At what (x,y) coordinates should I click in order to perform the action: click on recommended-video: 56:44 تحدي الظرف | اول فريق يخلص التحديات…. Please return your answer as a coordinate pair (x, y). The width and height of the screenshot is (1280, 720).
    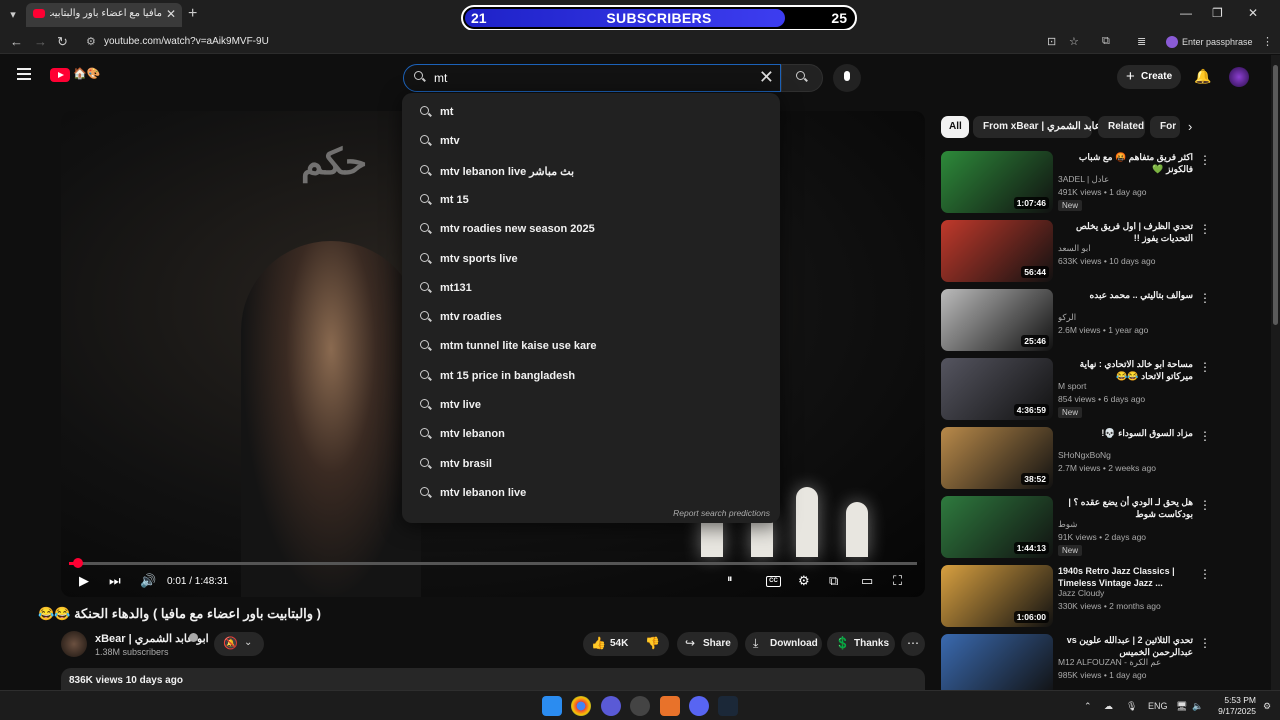
    Looking at the image, I should click on (1078, 251).